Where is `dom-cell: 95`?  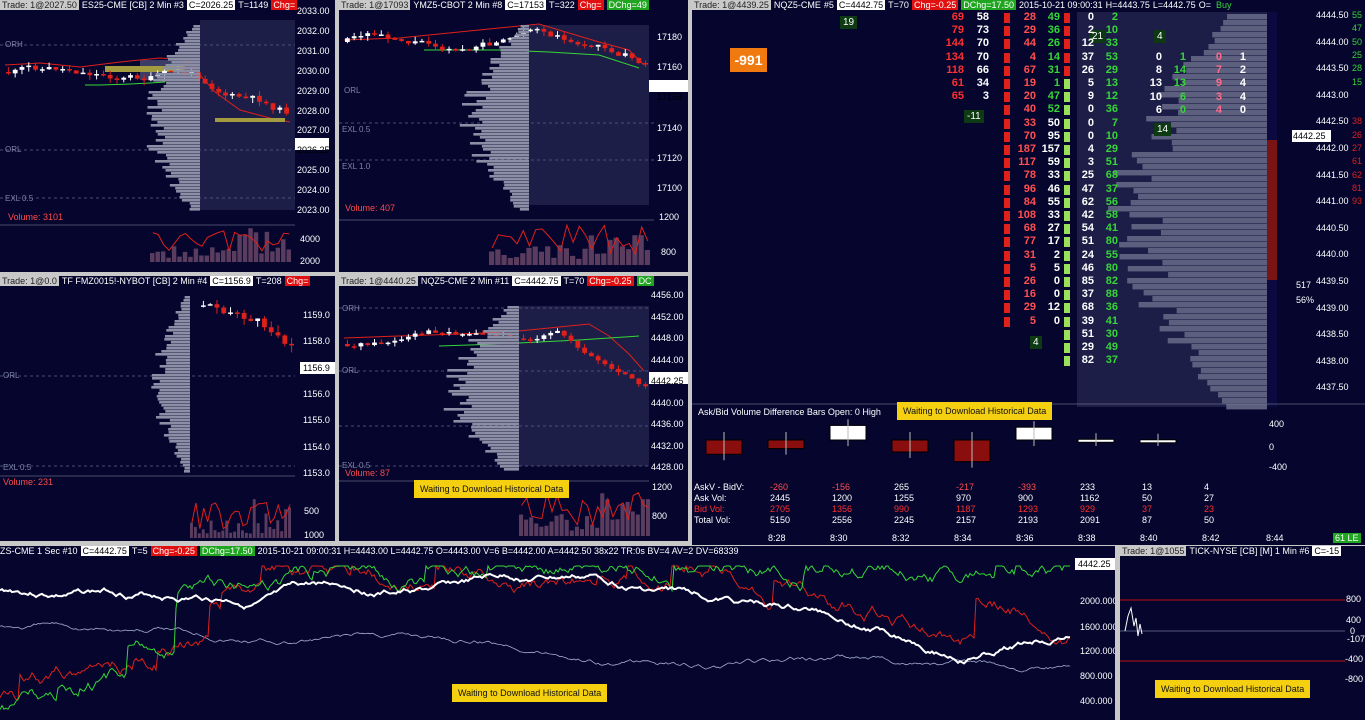 dom-cell: 95 is located at coordinates (1053, 135).